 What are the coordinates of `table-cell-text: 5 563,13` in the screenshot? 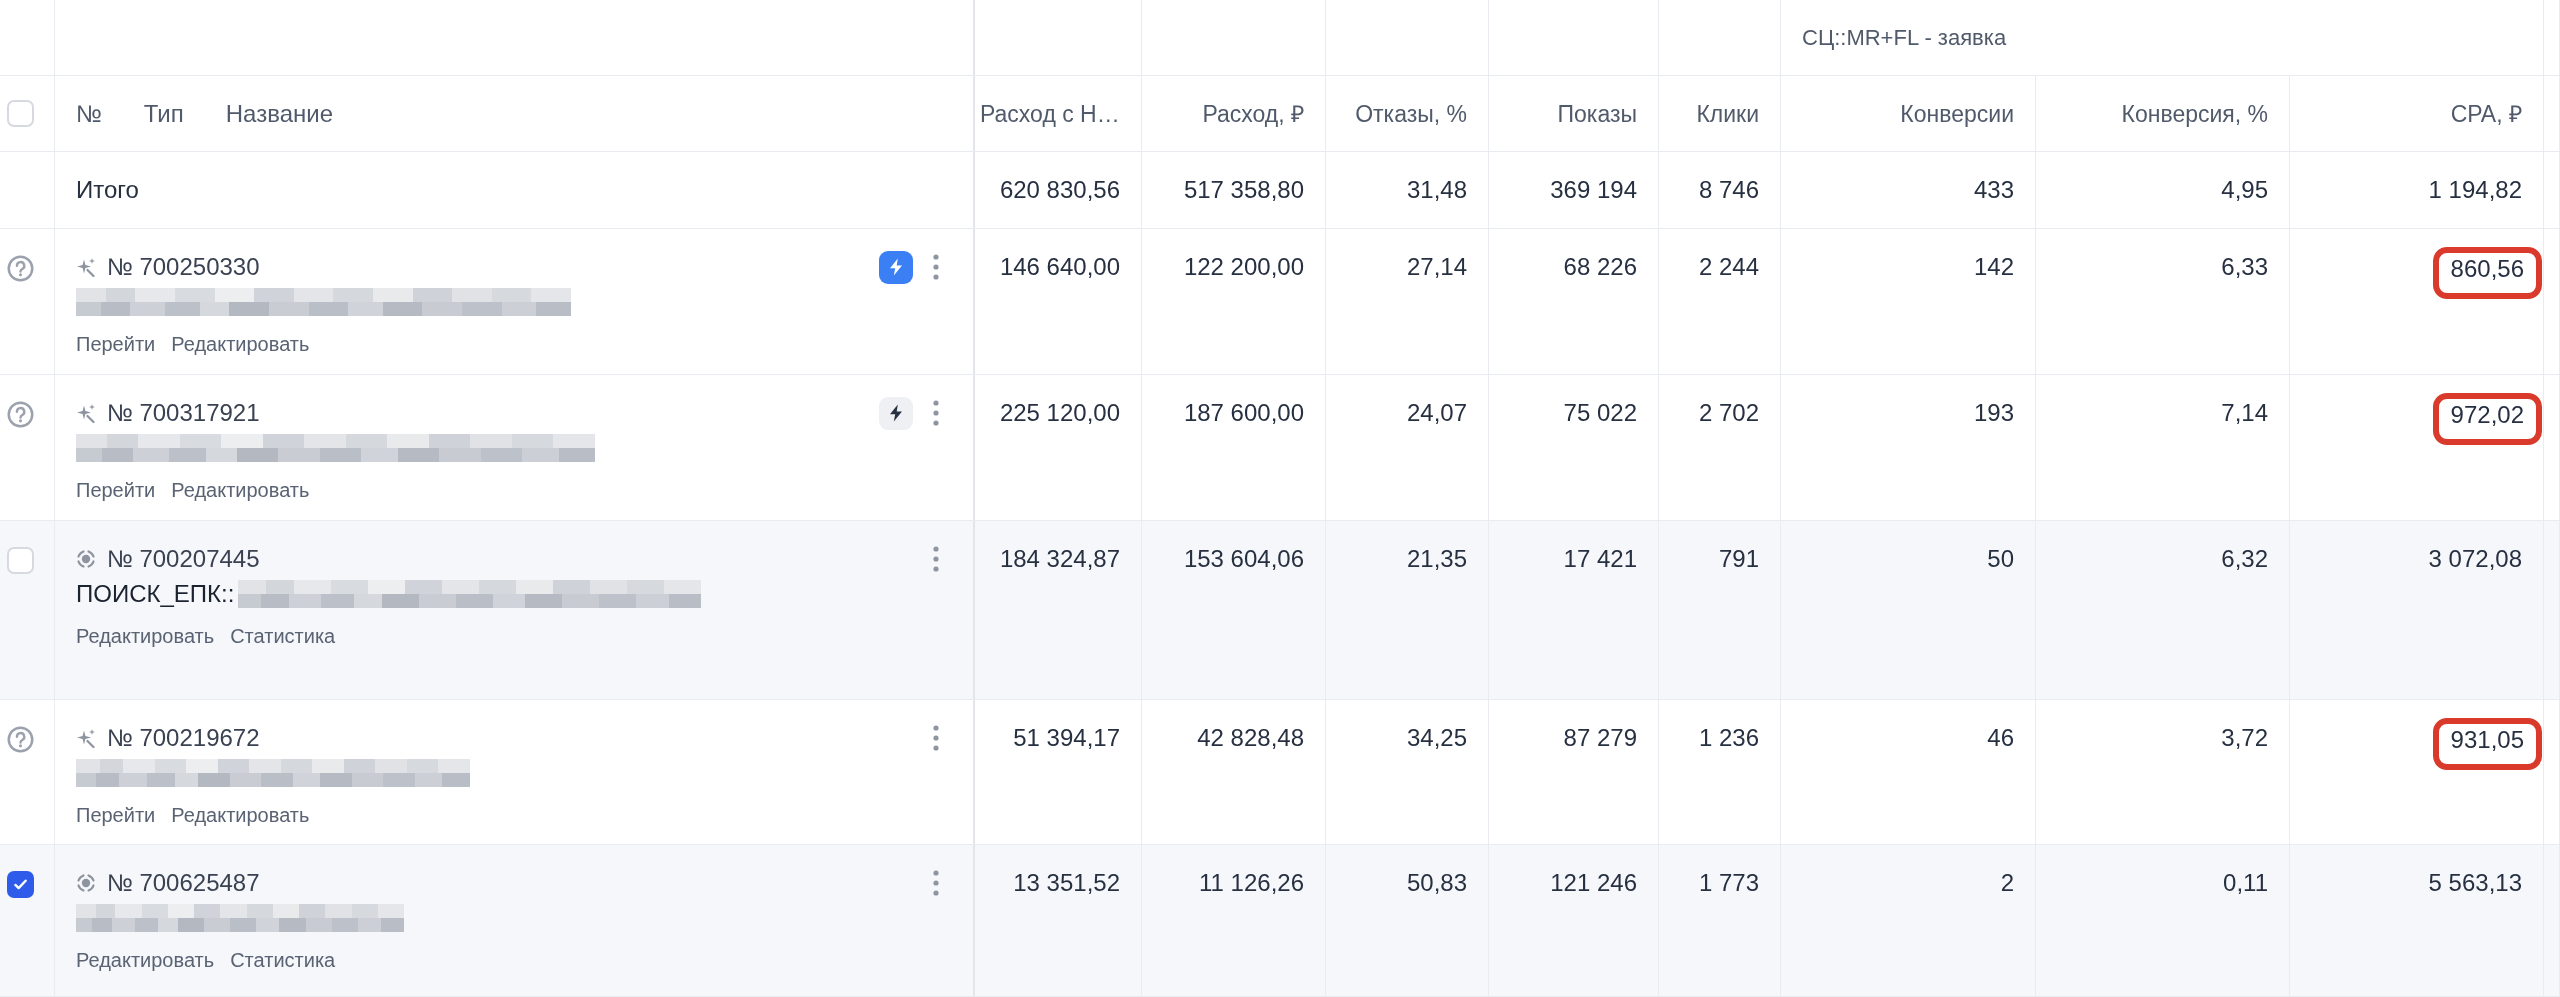 It's located at (2475, 883).